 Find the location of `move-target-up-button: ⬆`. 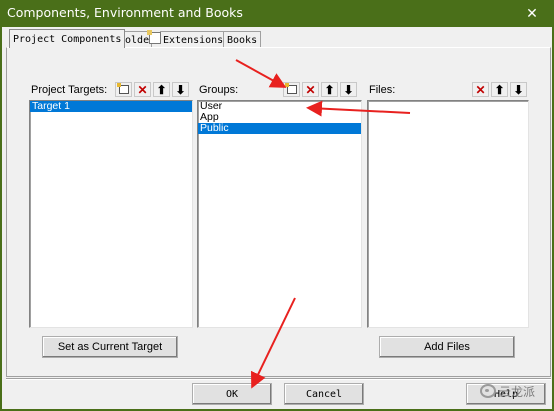

move-target-up-button: ⬆ is located at coordinates (161, 89).